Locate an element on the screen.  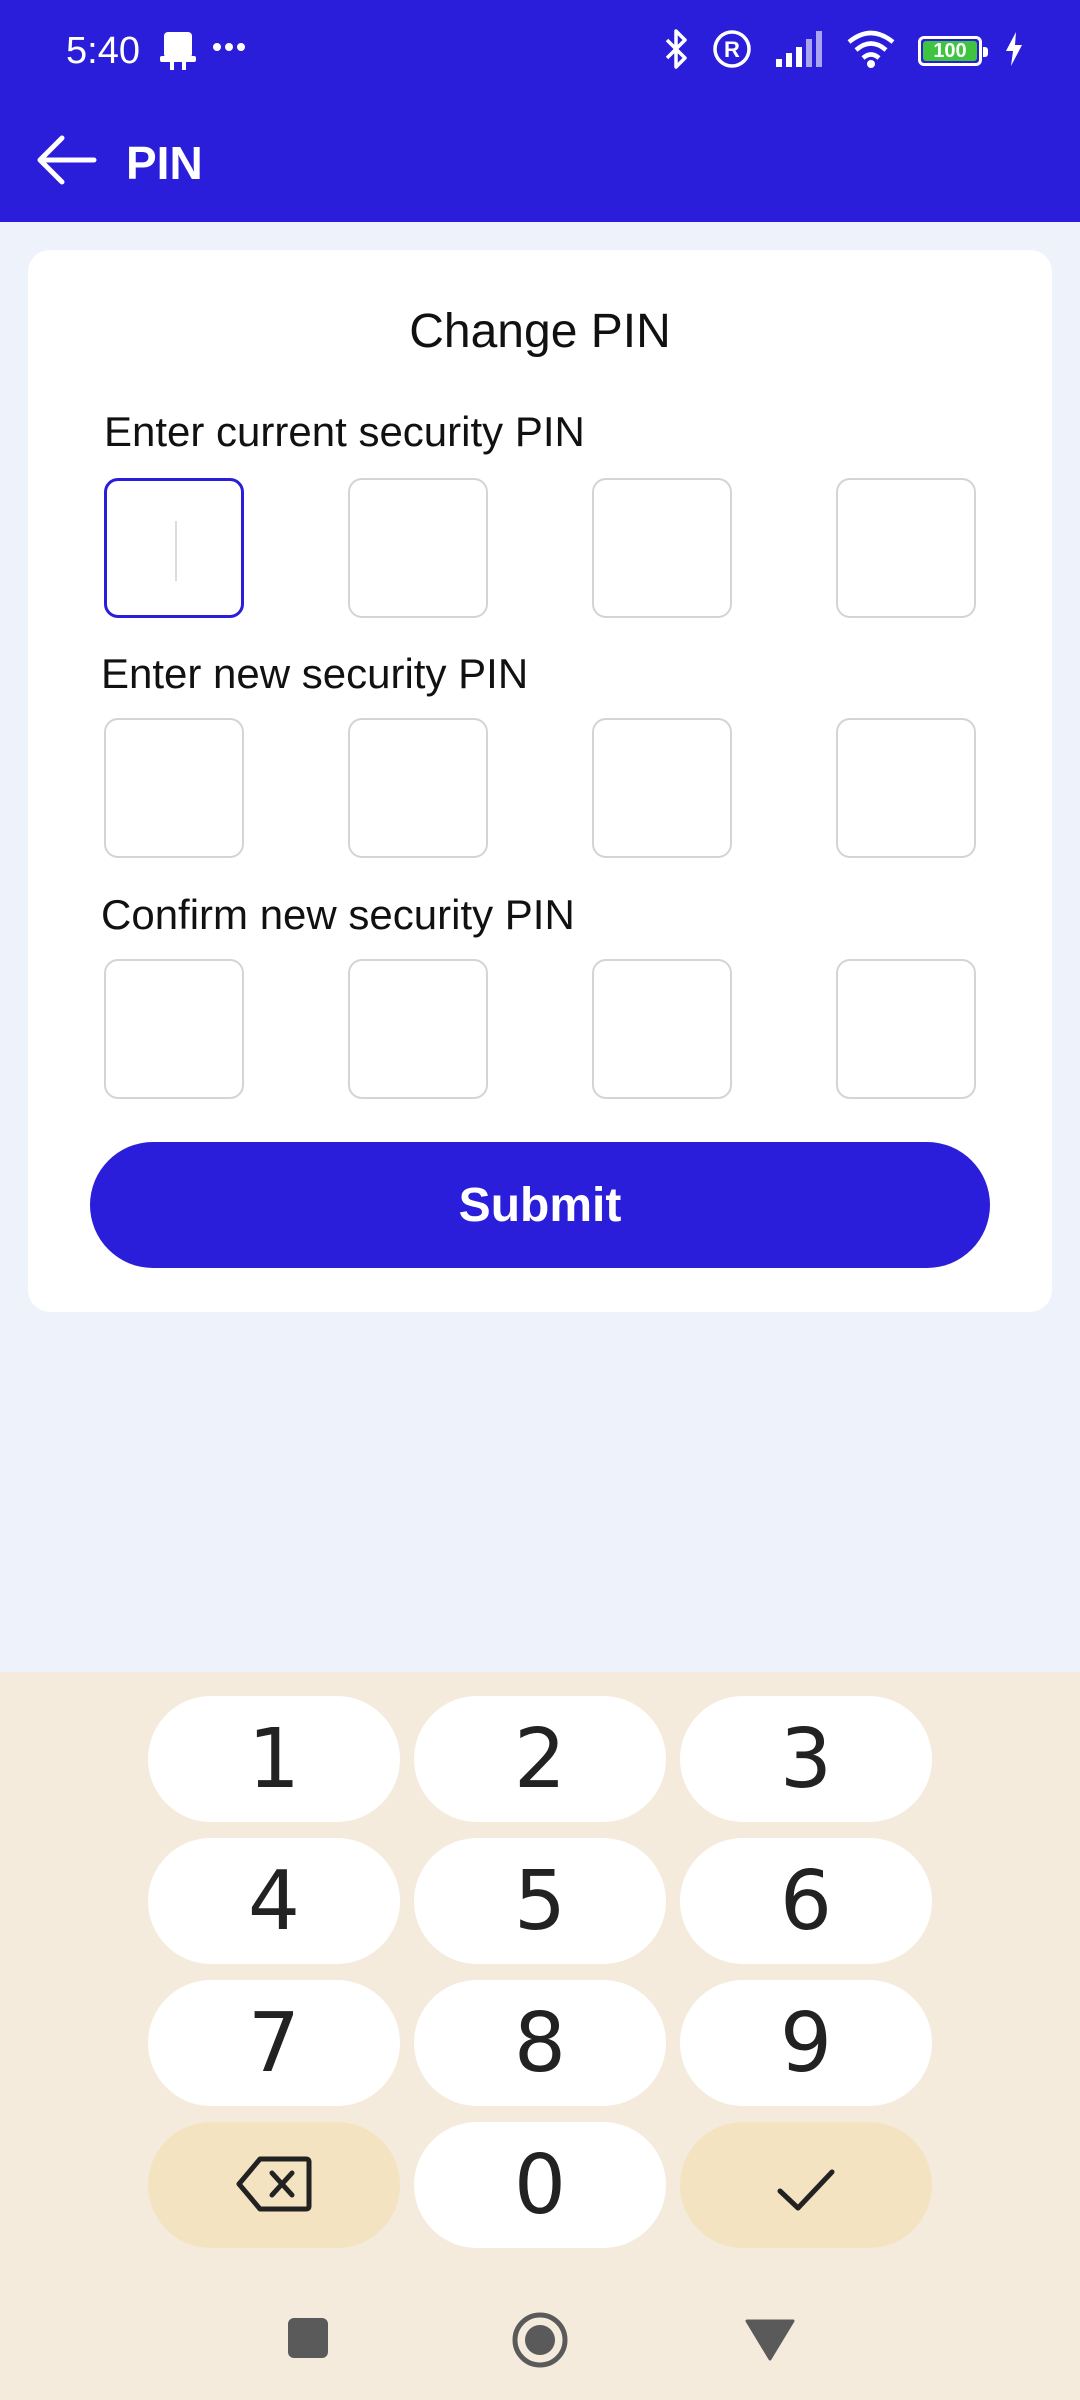
recents-square-icon is located at coordinates (308, 2340).